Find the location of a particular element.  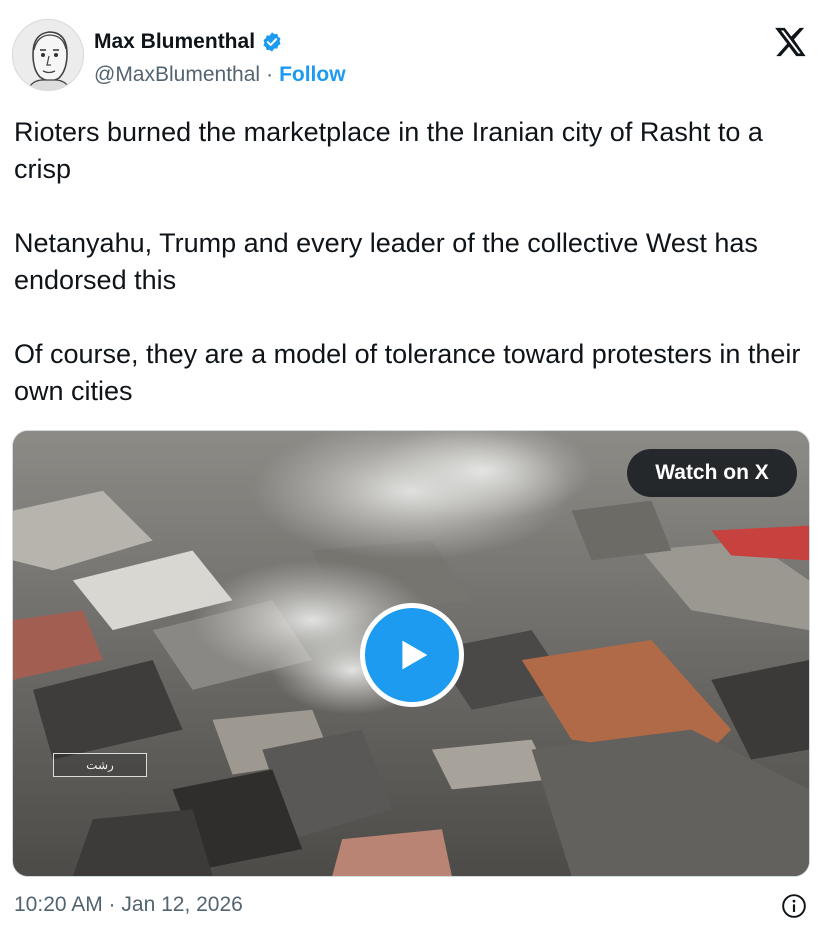

video-caption-text: رشت is located at coordinates (100, 765).